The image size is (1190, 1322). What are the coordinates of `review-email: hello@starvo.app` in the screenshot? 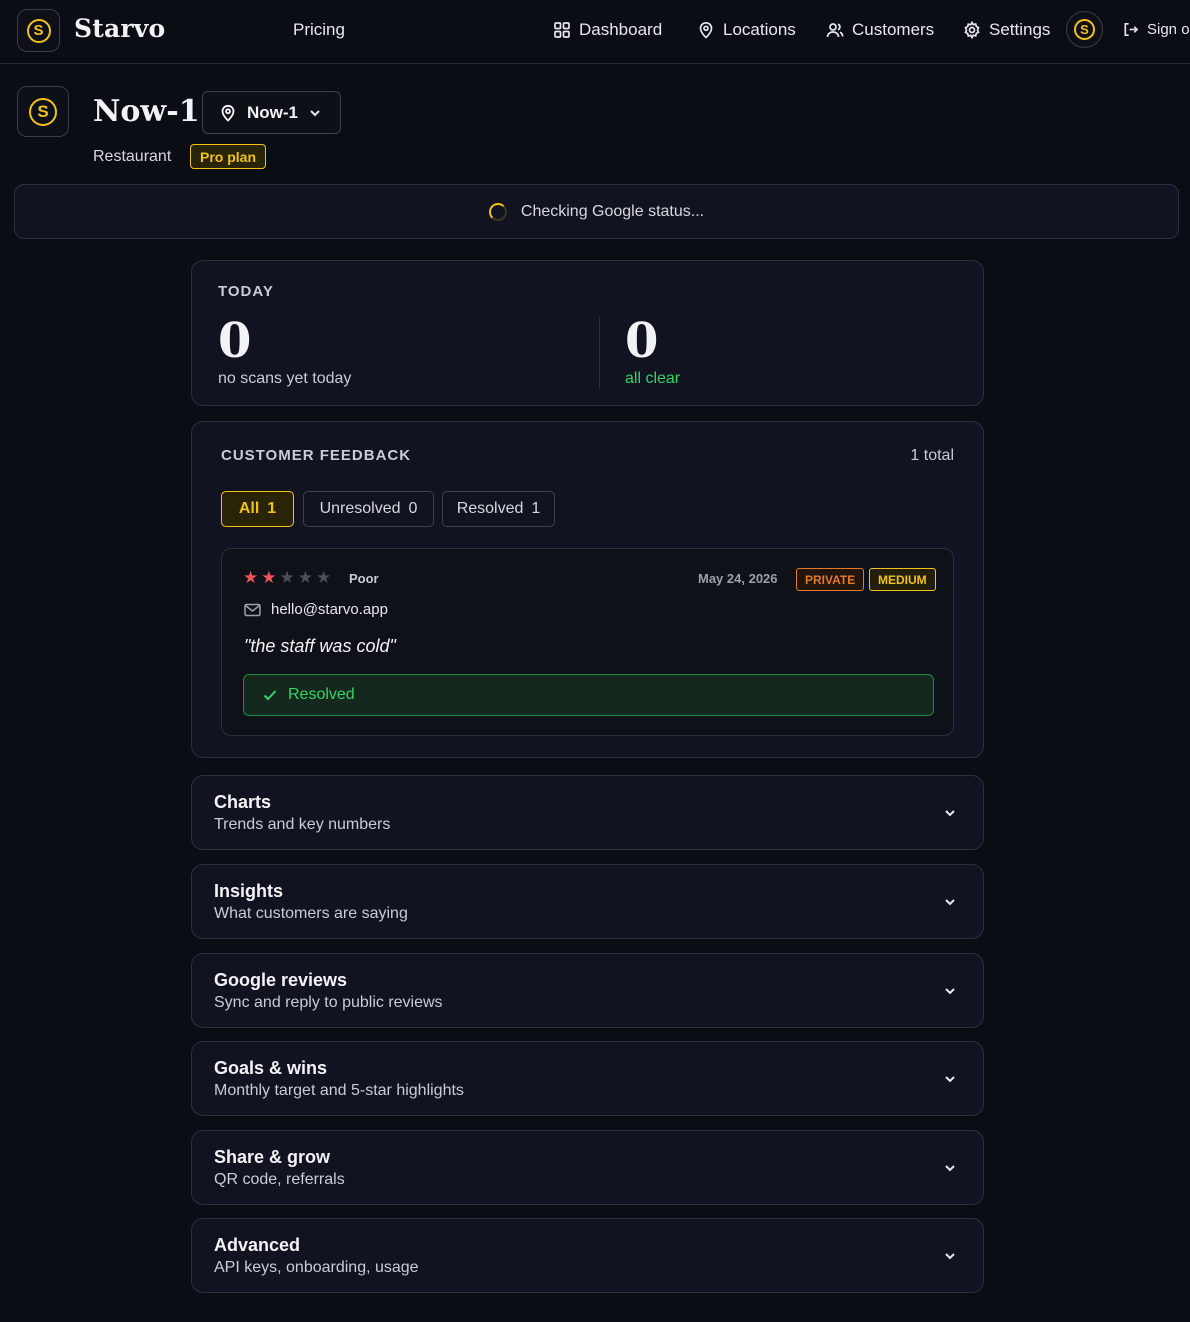 It's located at (329, 609).